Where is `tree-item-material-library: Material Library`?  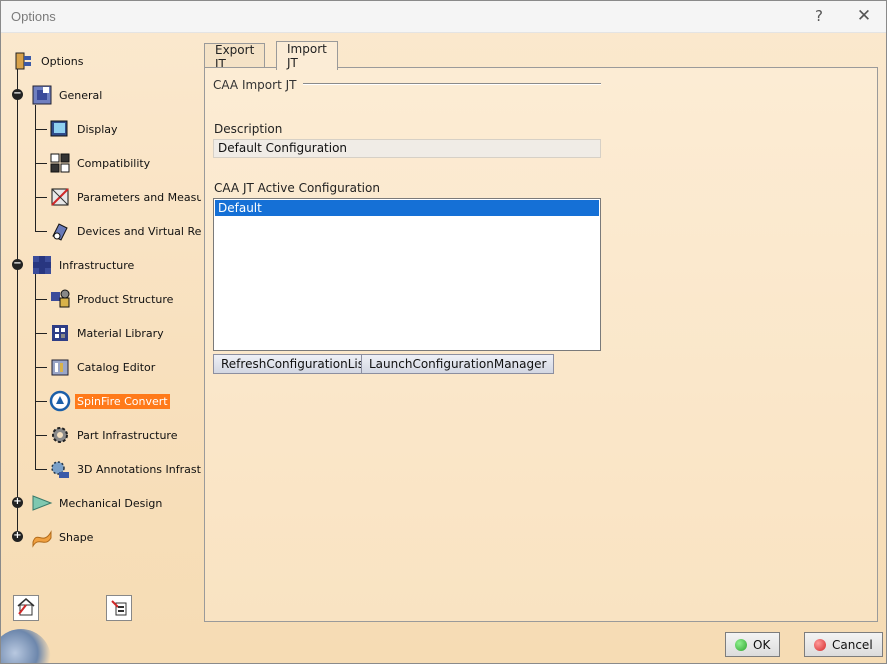
tree-item-material-library: Material Library is located at coordinates (107, 333).